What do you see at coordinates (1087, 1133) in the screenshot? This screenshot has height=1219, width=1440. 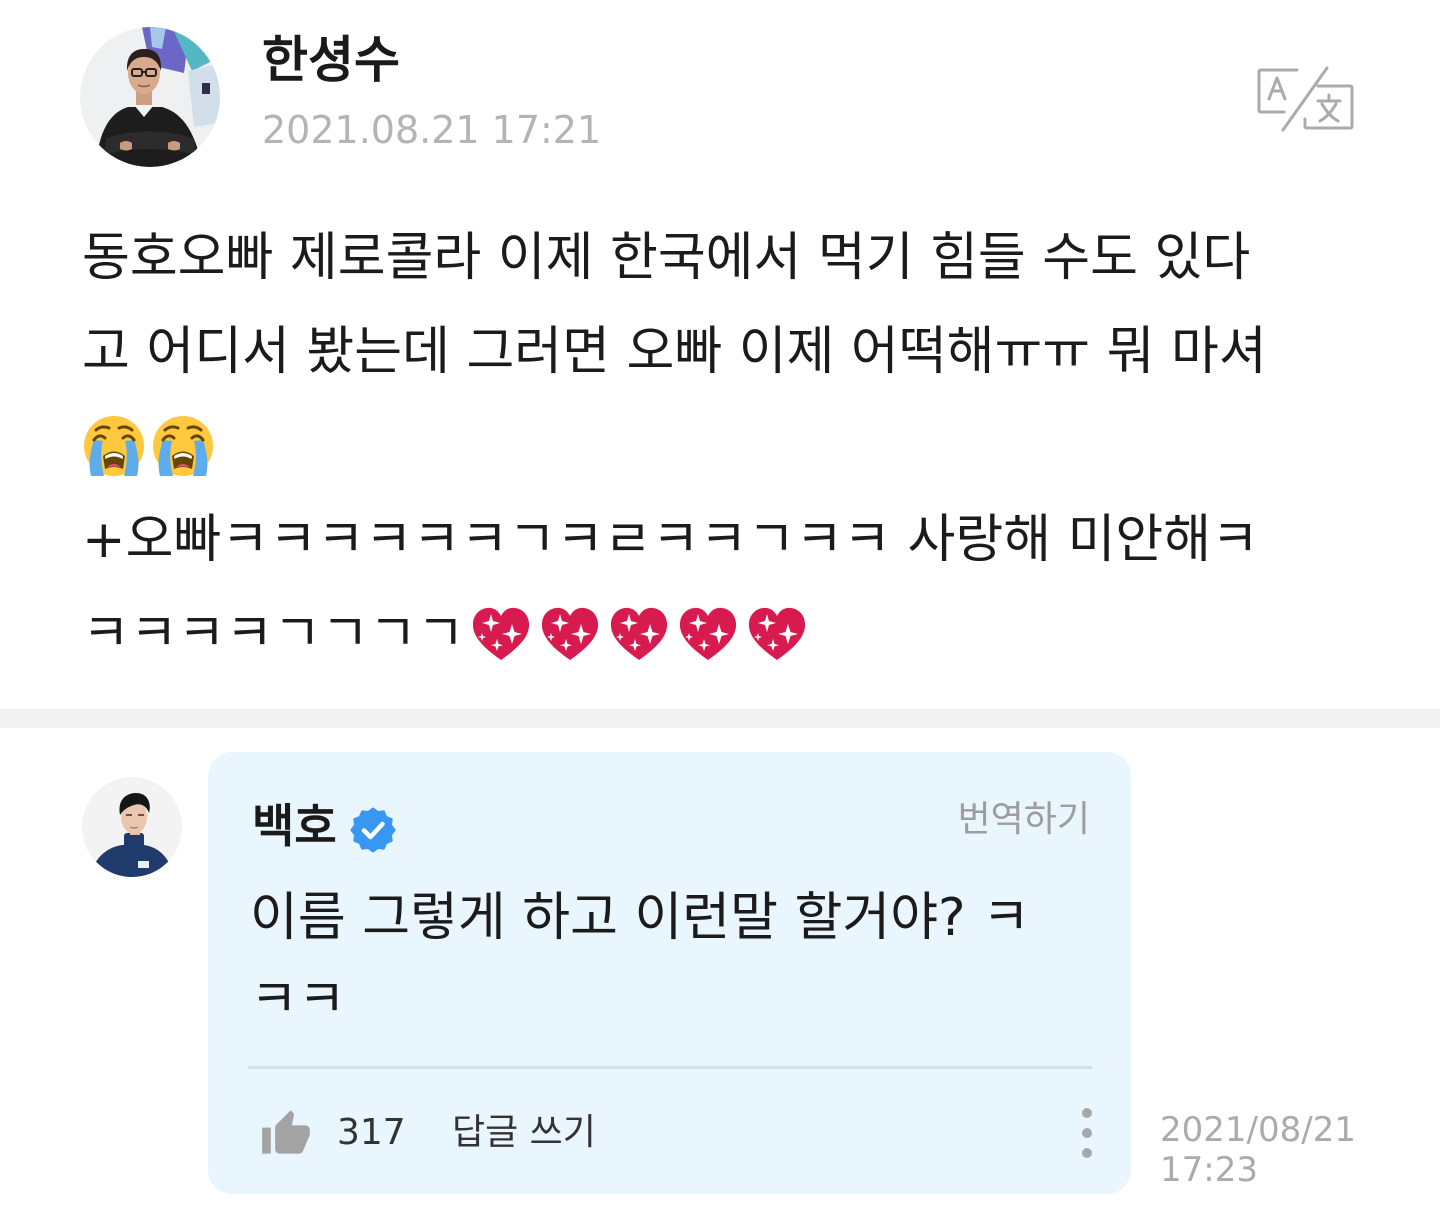 I see `more-vertical-icon` at bounding box center [1087, 1133].